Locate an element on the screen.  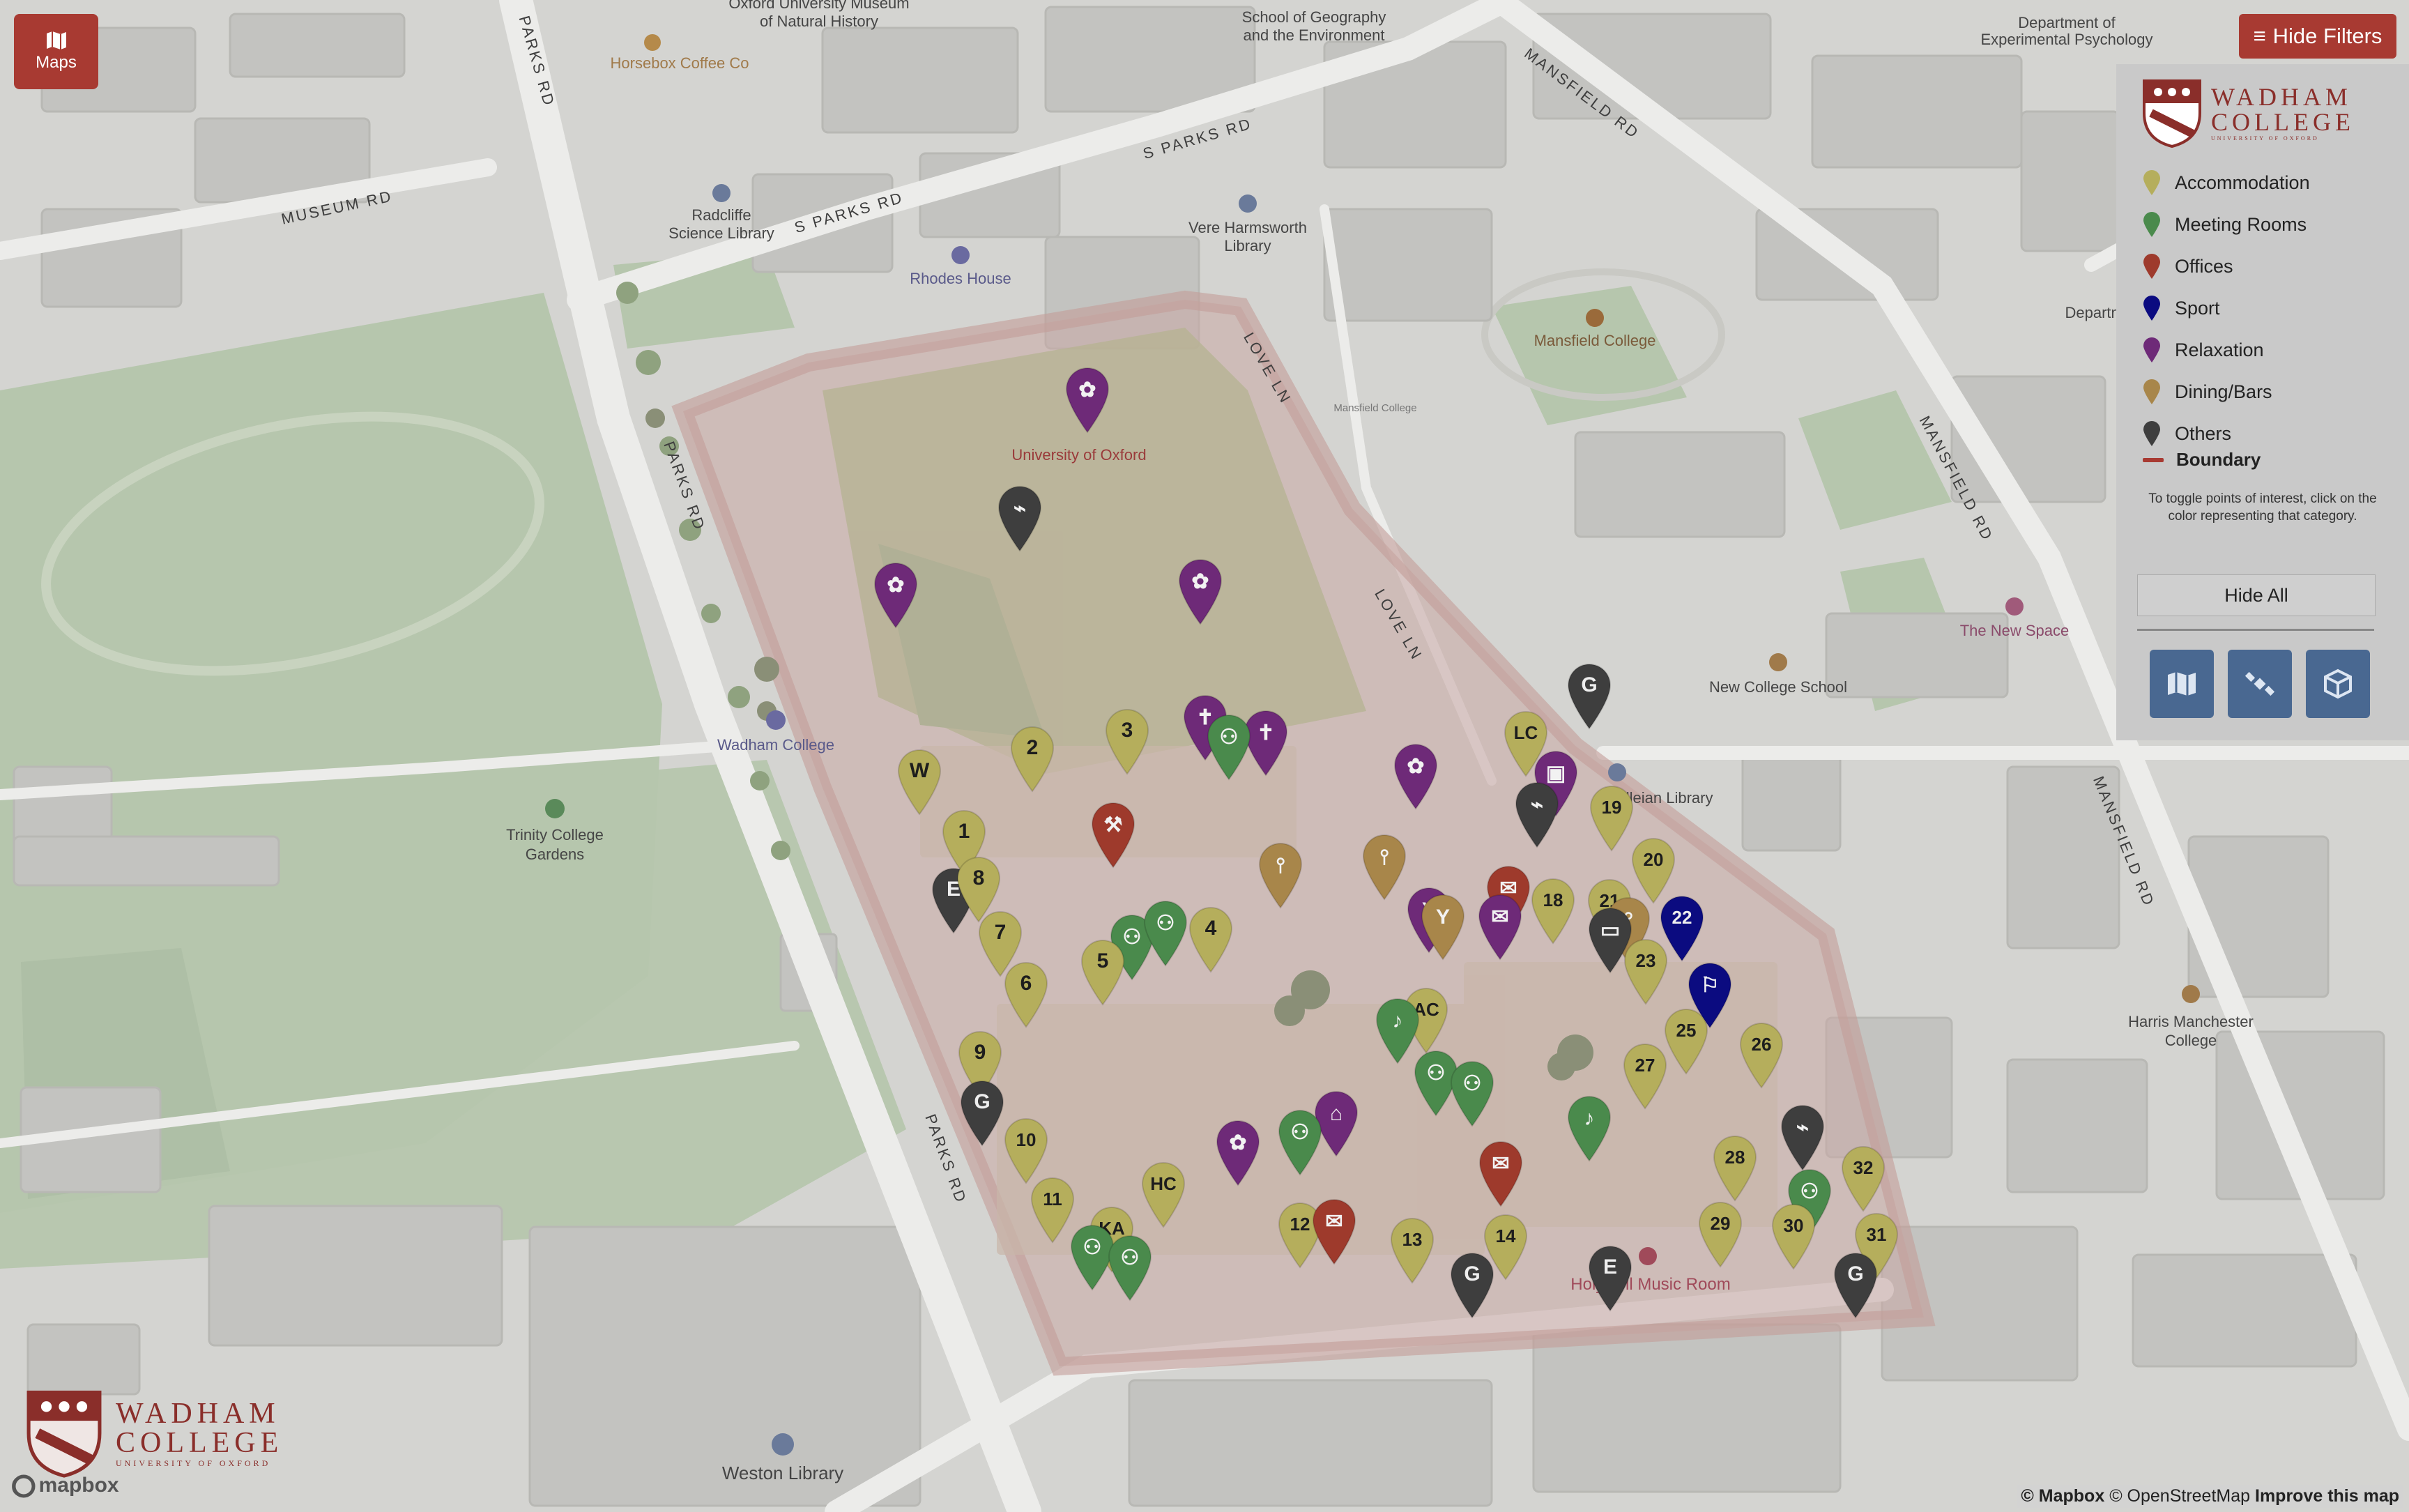
accommodation-pin-icon is located at coordinates (2151, 182).